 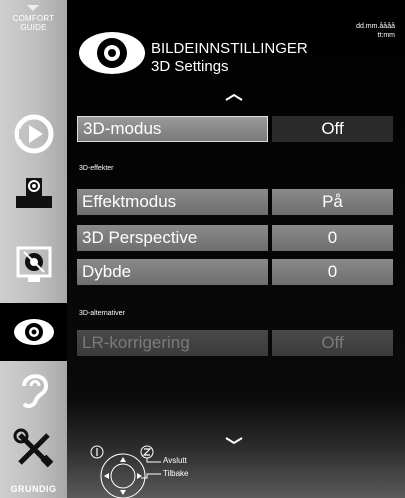 I want to click on menu-row-lr-correction: LR-korrigering Off, so click(x=235, y=343).